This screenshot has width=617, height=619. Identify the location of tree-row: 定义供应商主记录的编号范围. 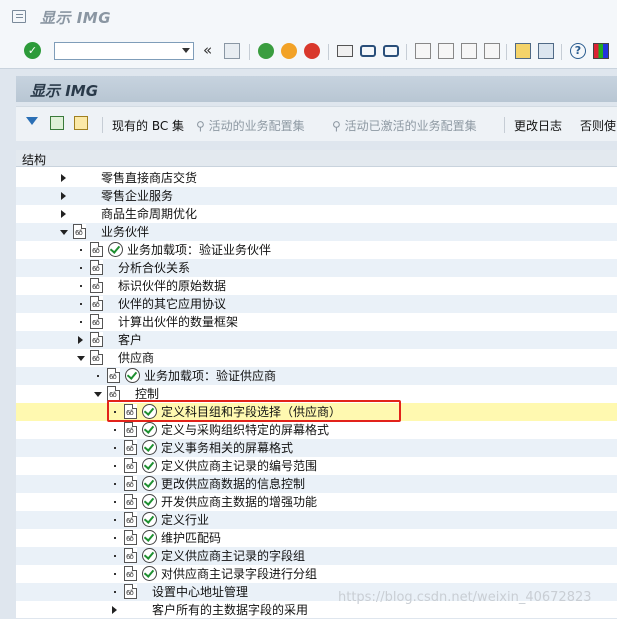
(316, 466).